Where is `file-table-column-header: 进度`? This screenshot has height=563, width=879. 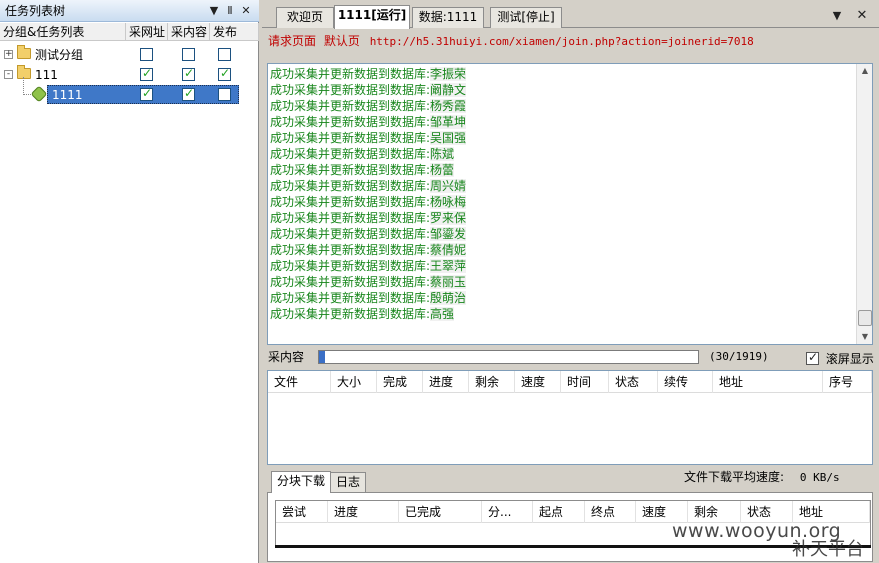
file-table-column-header: 进度 is located at coordinates (446, 382).